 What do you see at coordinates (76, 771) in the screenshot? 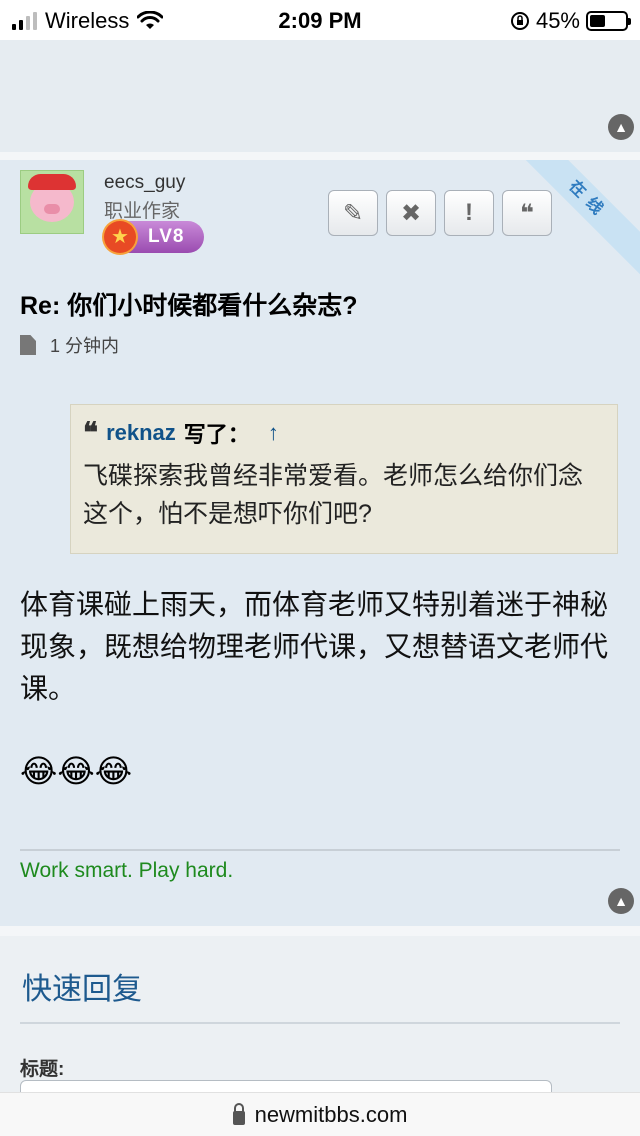
I see `laughing-crying-emoji: 😂😂😂` at bounding box center [76, 771].